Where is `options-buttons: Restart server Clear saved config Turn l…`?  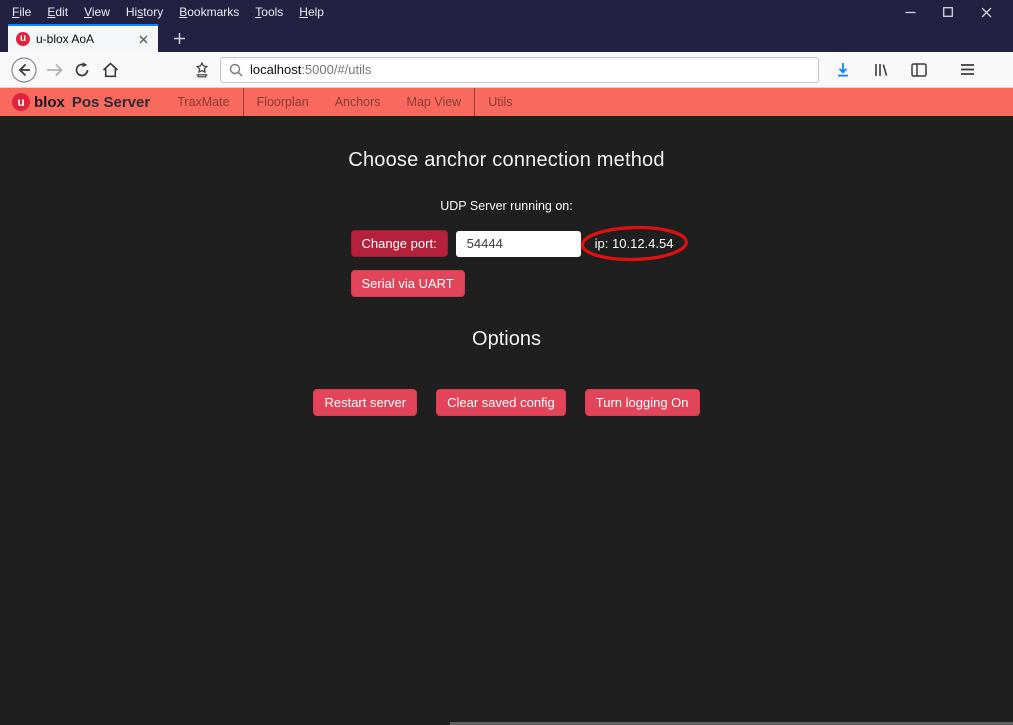 options-buttons: Restart server Clear saved config Turn l… is located at coordinates (506, 402).